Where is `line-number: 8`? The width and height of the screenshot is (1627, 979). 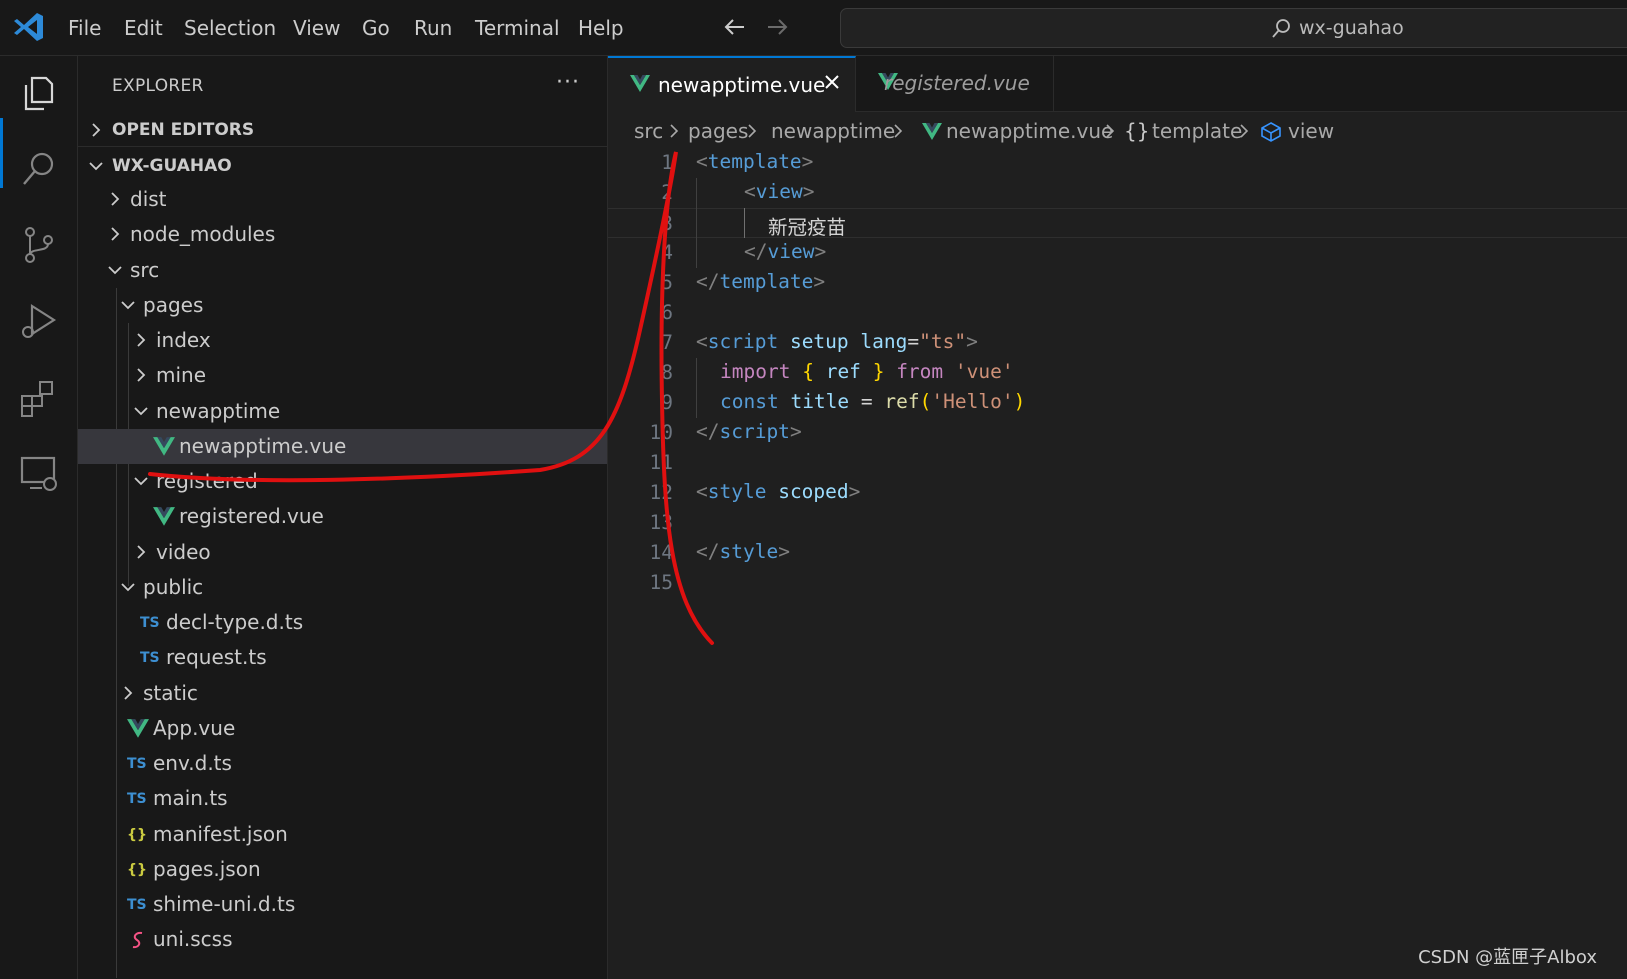
line-number: 8 is located at coordinates (667, 372).